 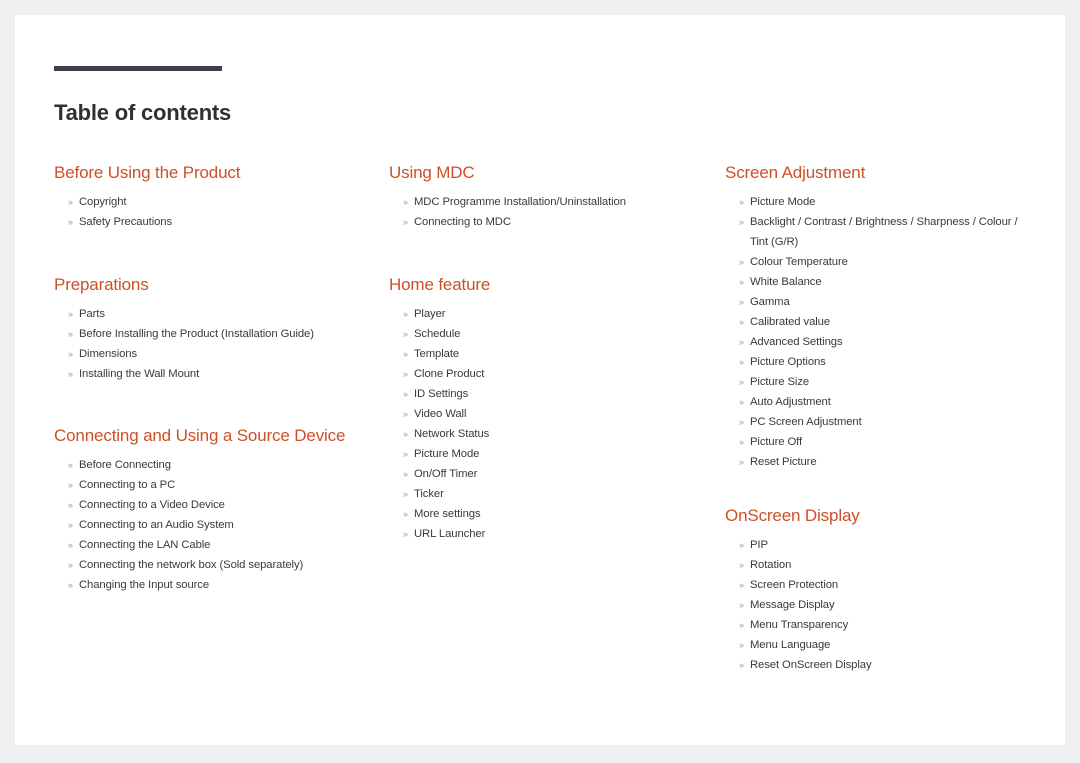 I want to click on toc-section-heading: Home feature, so click(x=440, y=284).